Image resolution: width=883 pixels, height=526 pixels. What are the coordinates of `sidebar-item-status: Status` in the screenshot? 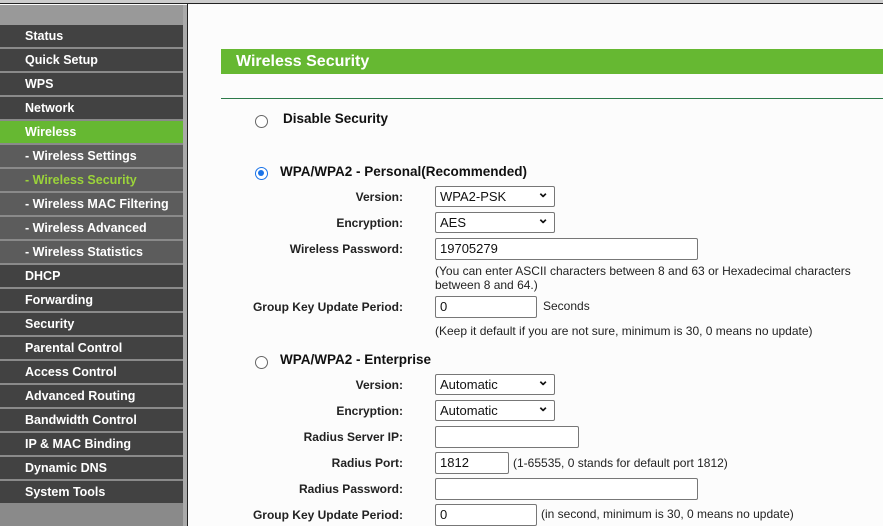 It's located at (91, 37).